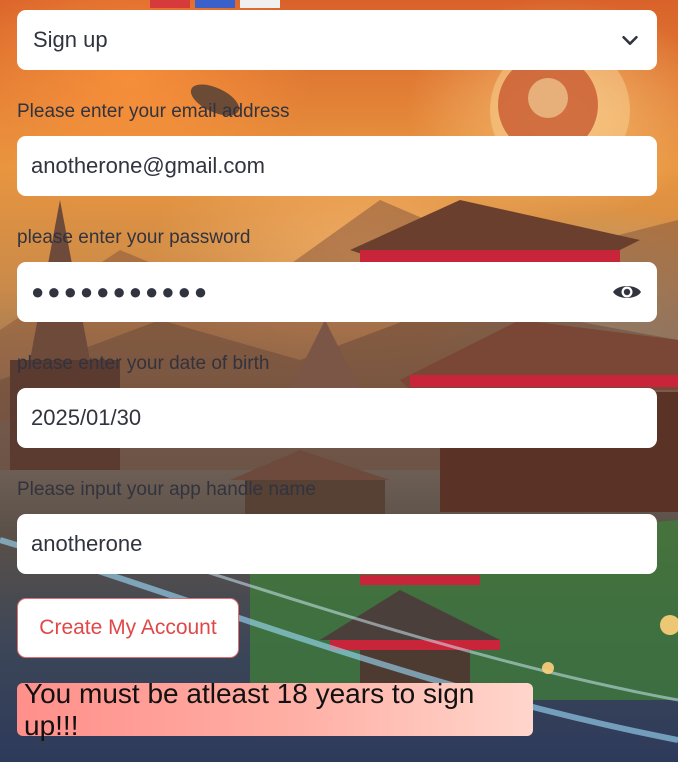 This screenshot has width=678, height=762. Describe the element at coordinates (337, 40) in the screenshot. I see `auth-mode-select: Sign up` at that location.